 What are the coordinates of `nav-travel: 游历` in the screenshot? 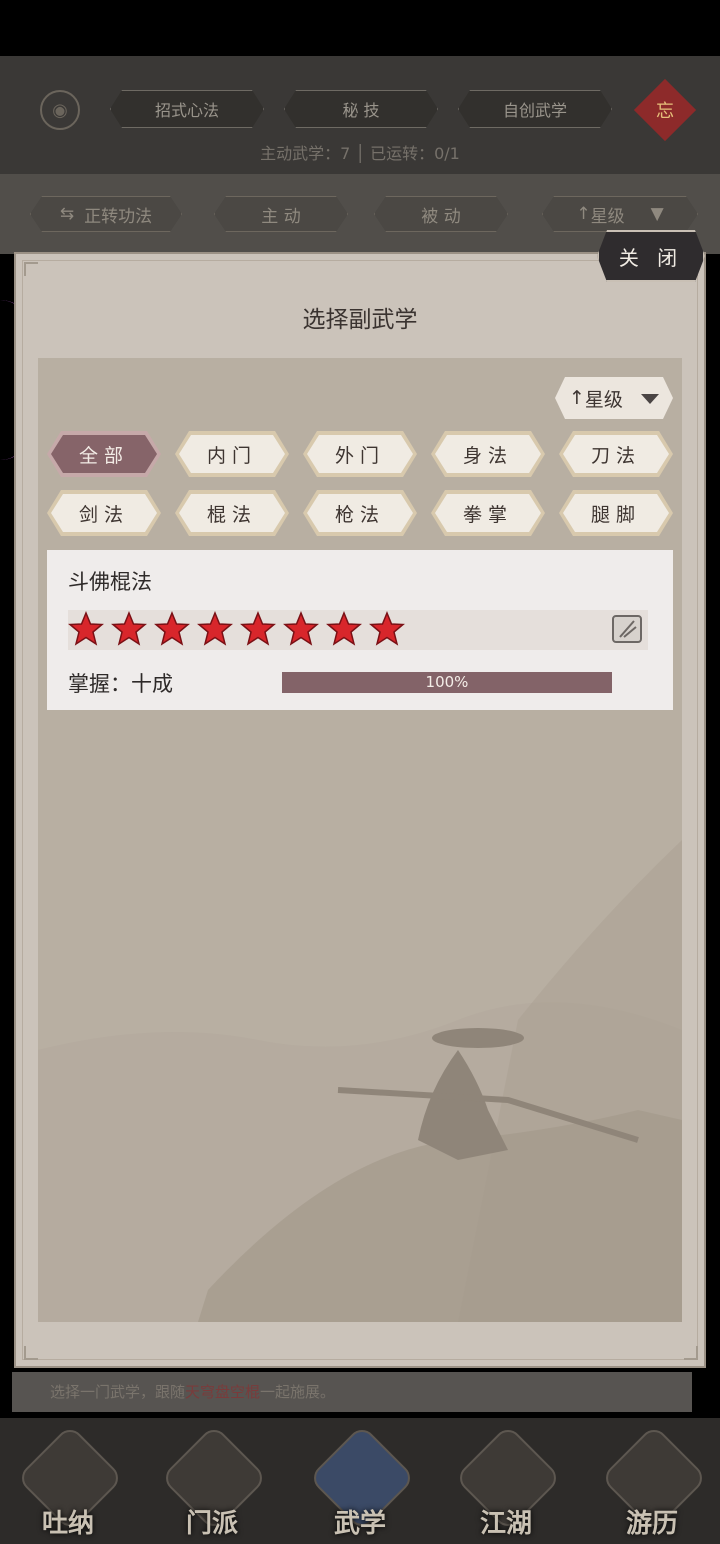 It's located at (654, 1482).